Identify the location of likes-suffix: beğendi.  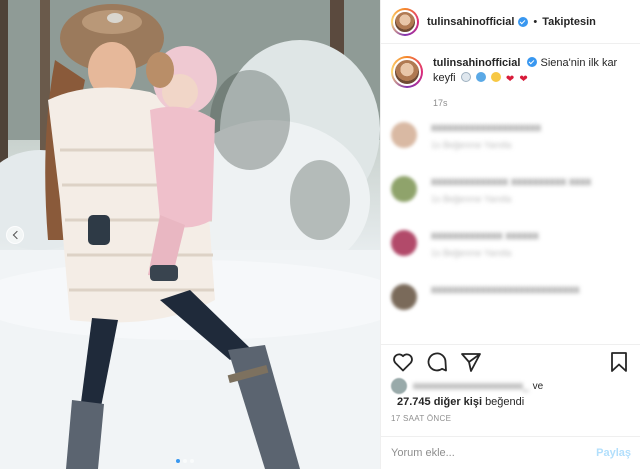
(505, 402).